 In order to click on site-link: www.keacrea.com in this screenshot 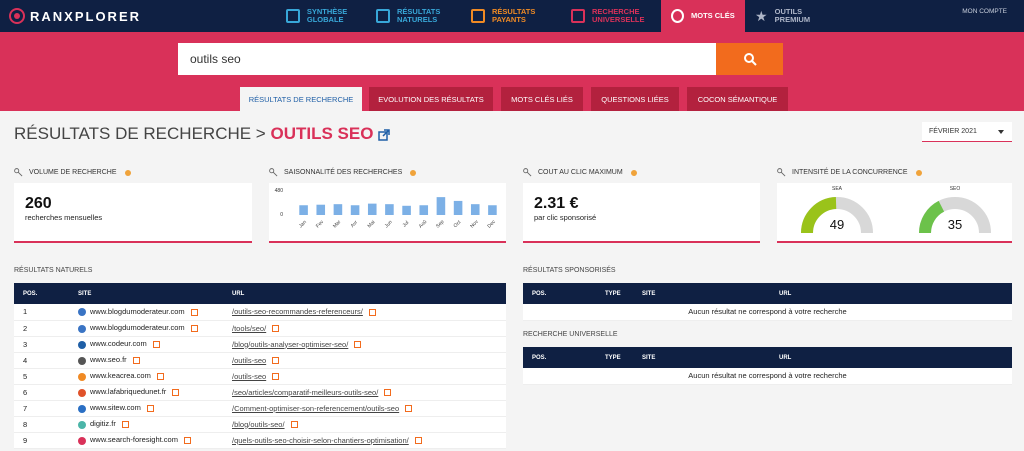, I will do `click(120, 375)`.